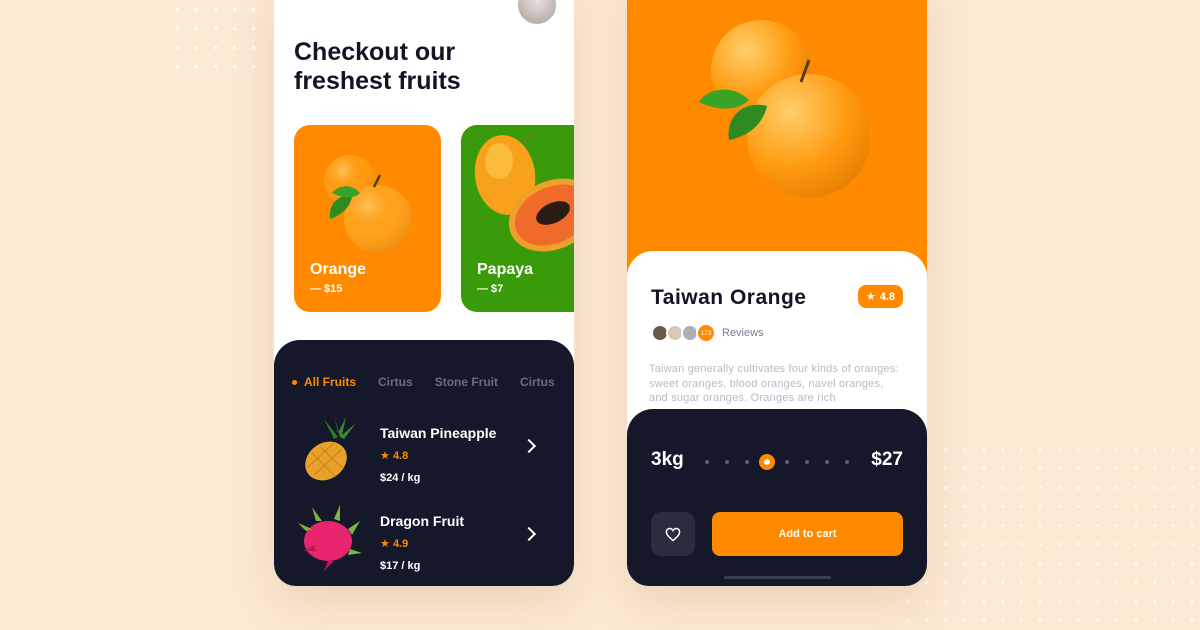 The image size is (1200, 630). What do you see at coordinates (505, 269) in the screenshot?
I see `card-name: Papaya` at bounding box center [505, 269].